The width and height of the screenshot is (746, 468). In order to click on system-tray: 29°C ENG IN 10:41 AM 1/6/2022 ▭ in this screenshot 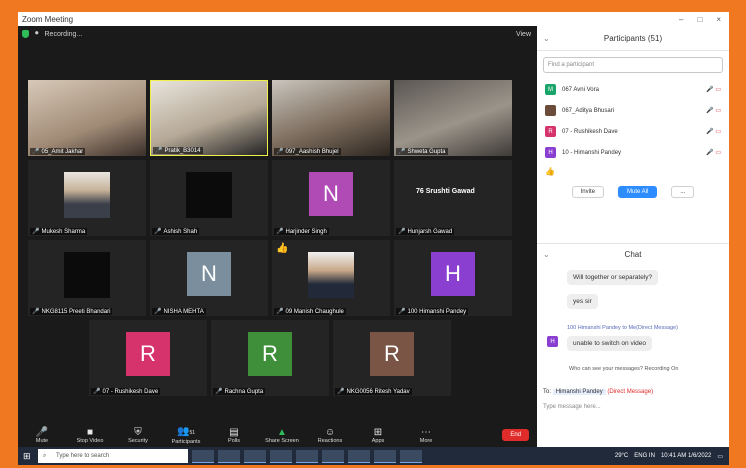, I will do `click(669, 456)`.